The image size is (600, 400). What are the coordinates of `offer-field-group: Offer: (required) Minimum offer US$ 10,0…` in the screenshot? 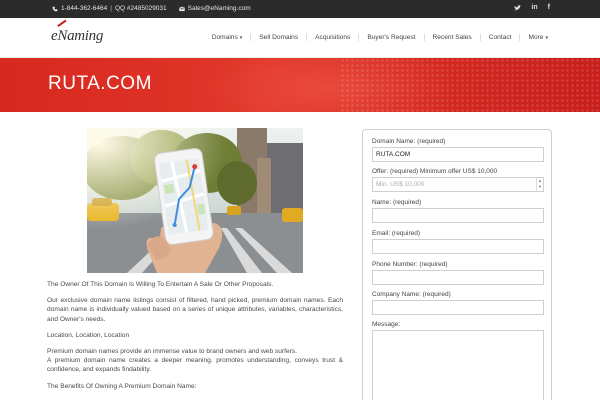 It's located at (458, 180).